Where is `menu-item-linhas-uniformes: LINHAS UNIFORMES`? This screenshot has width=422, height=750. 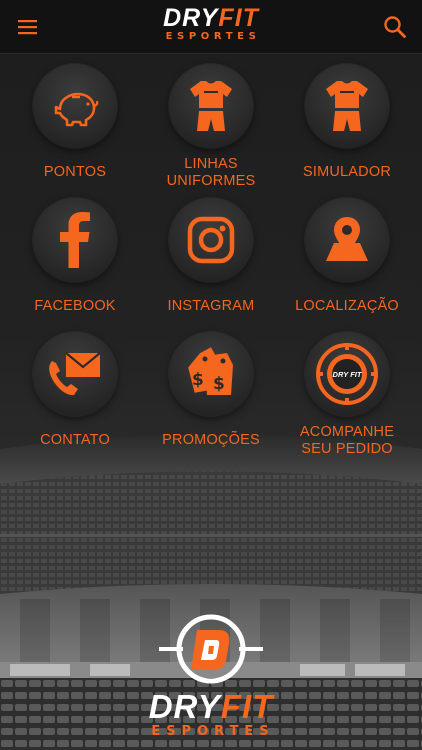 menu-item-linhas-uniformes: LINHAS UNIFORMES is located at coordinates (211, 129).